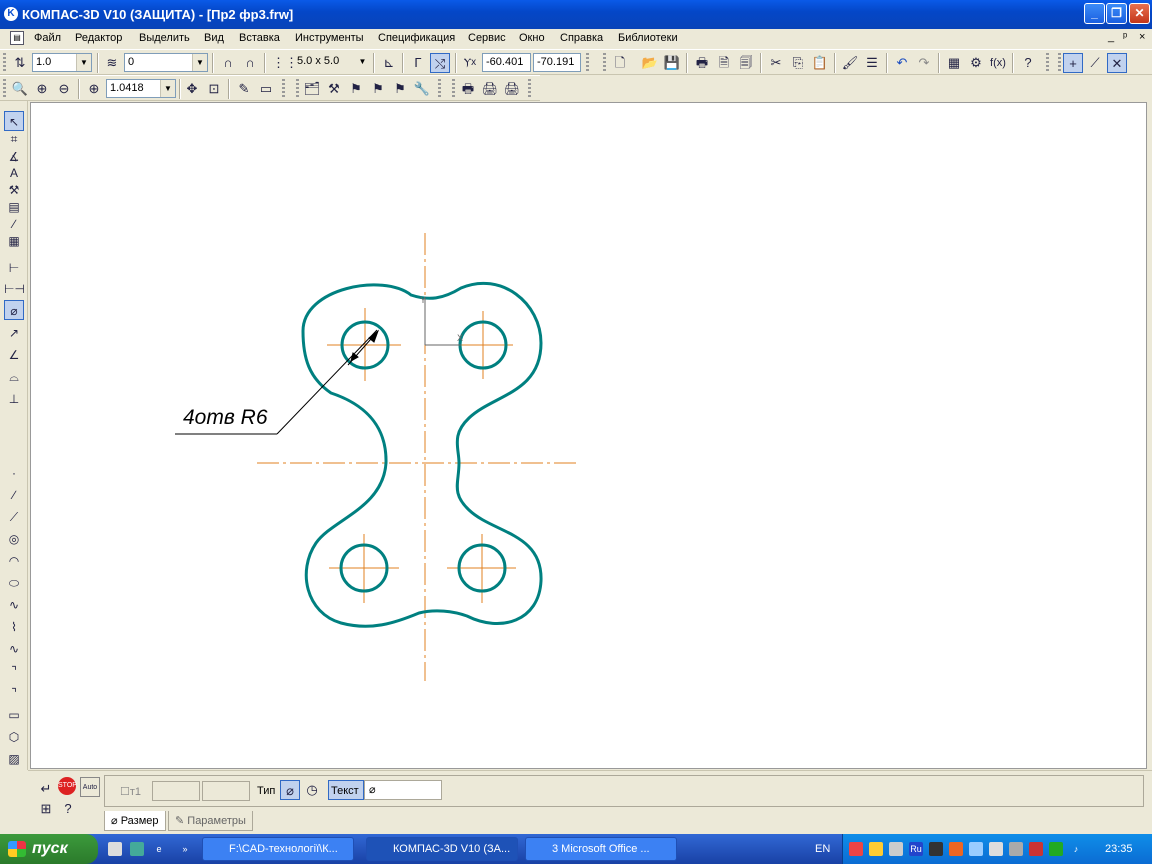  I want to click on tools-icon: 🔧, so click(422, 89).